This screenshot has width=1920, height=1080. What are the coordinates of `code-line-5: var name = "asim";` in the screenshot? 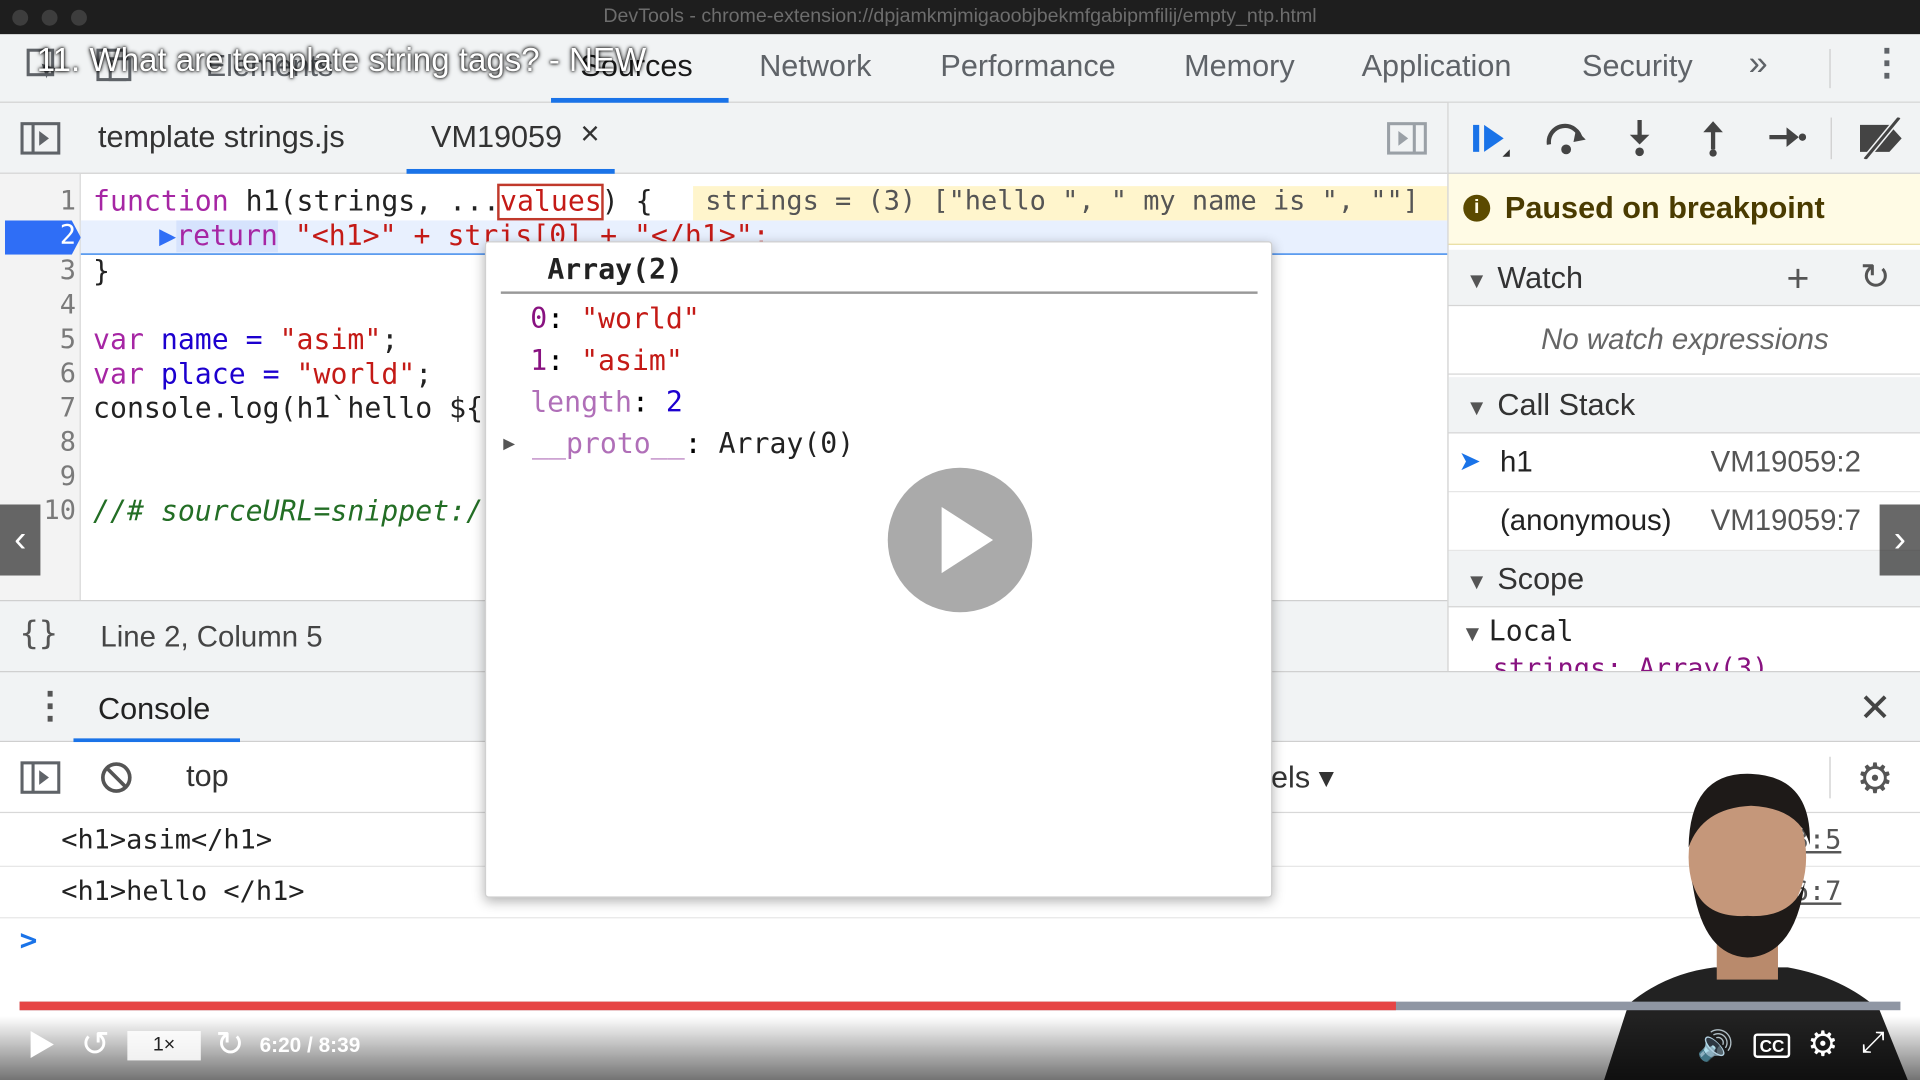 It's located at (245, 340).